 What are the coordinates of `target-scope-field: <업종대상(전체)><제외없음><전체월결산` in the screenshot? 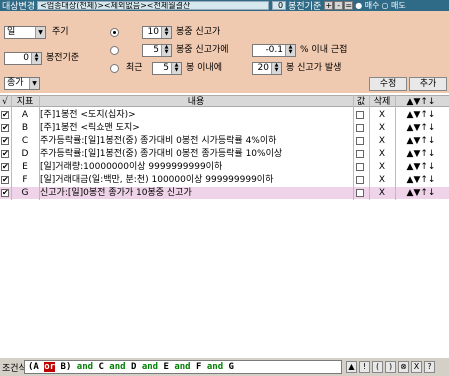 It's located at (153, 5).